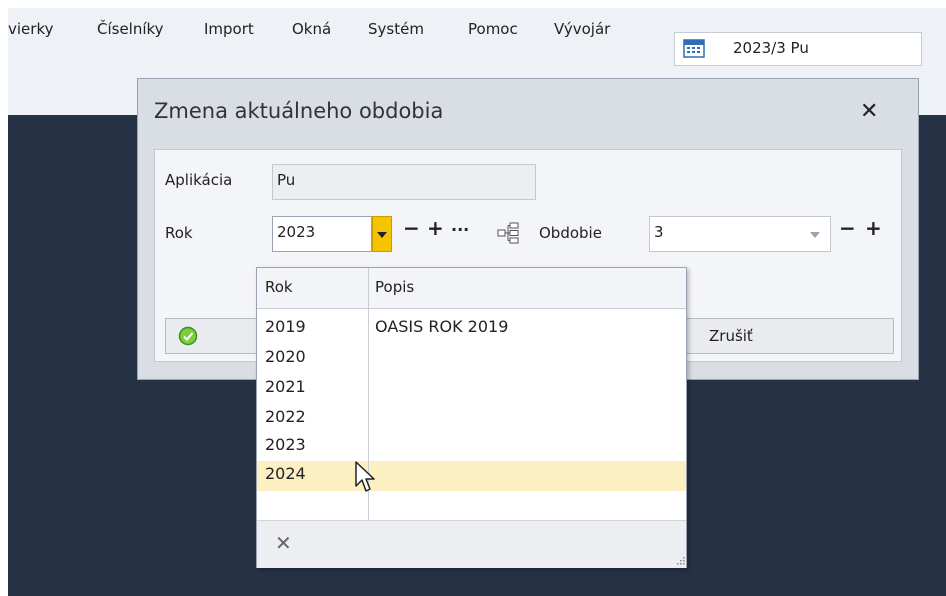 The image size is (946, 596). I want to click on menu-ciselniky: Číselníky, so click(130, 29).